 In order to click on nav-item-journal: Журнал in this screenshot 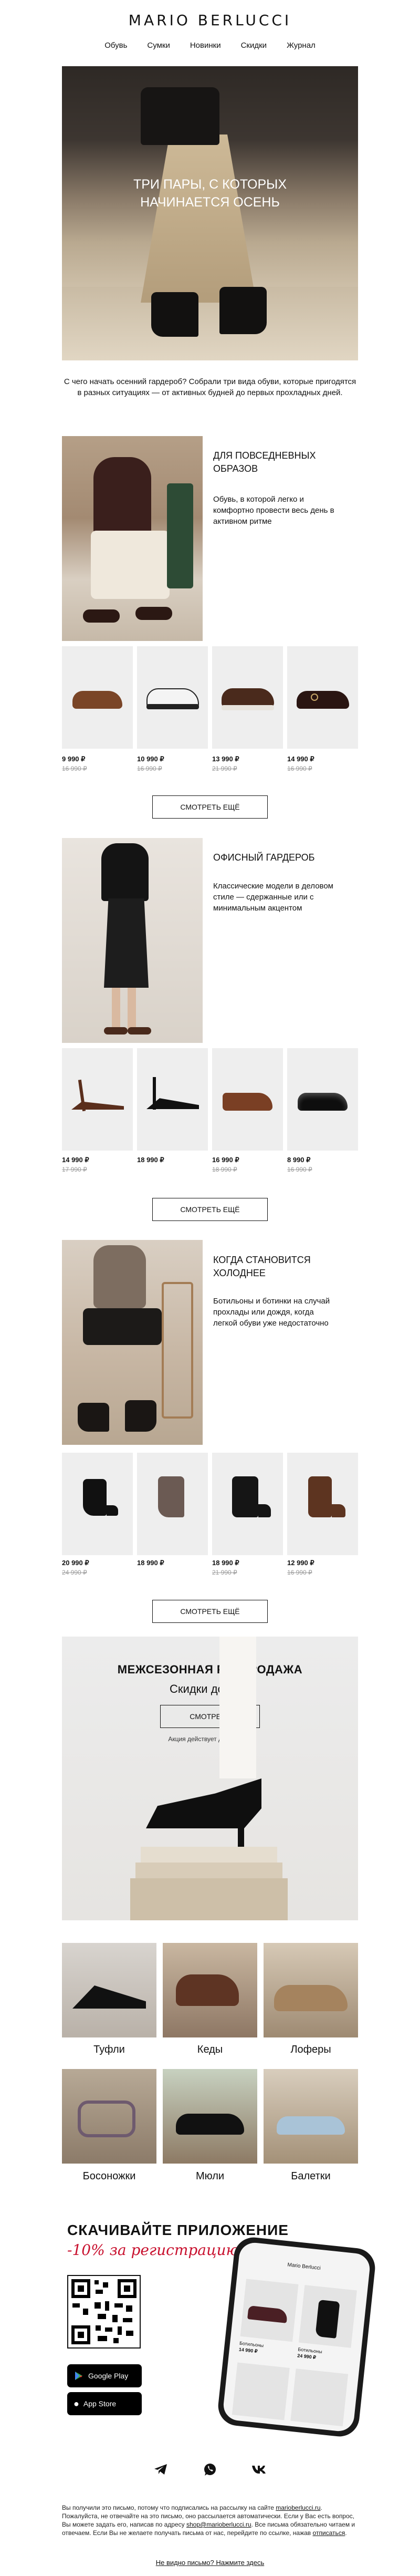, I will do `click(301, 45)`.